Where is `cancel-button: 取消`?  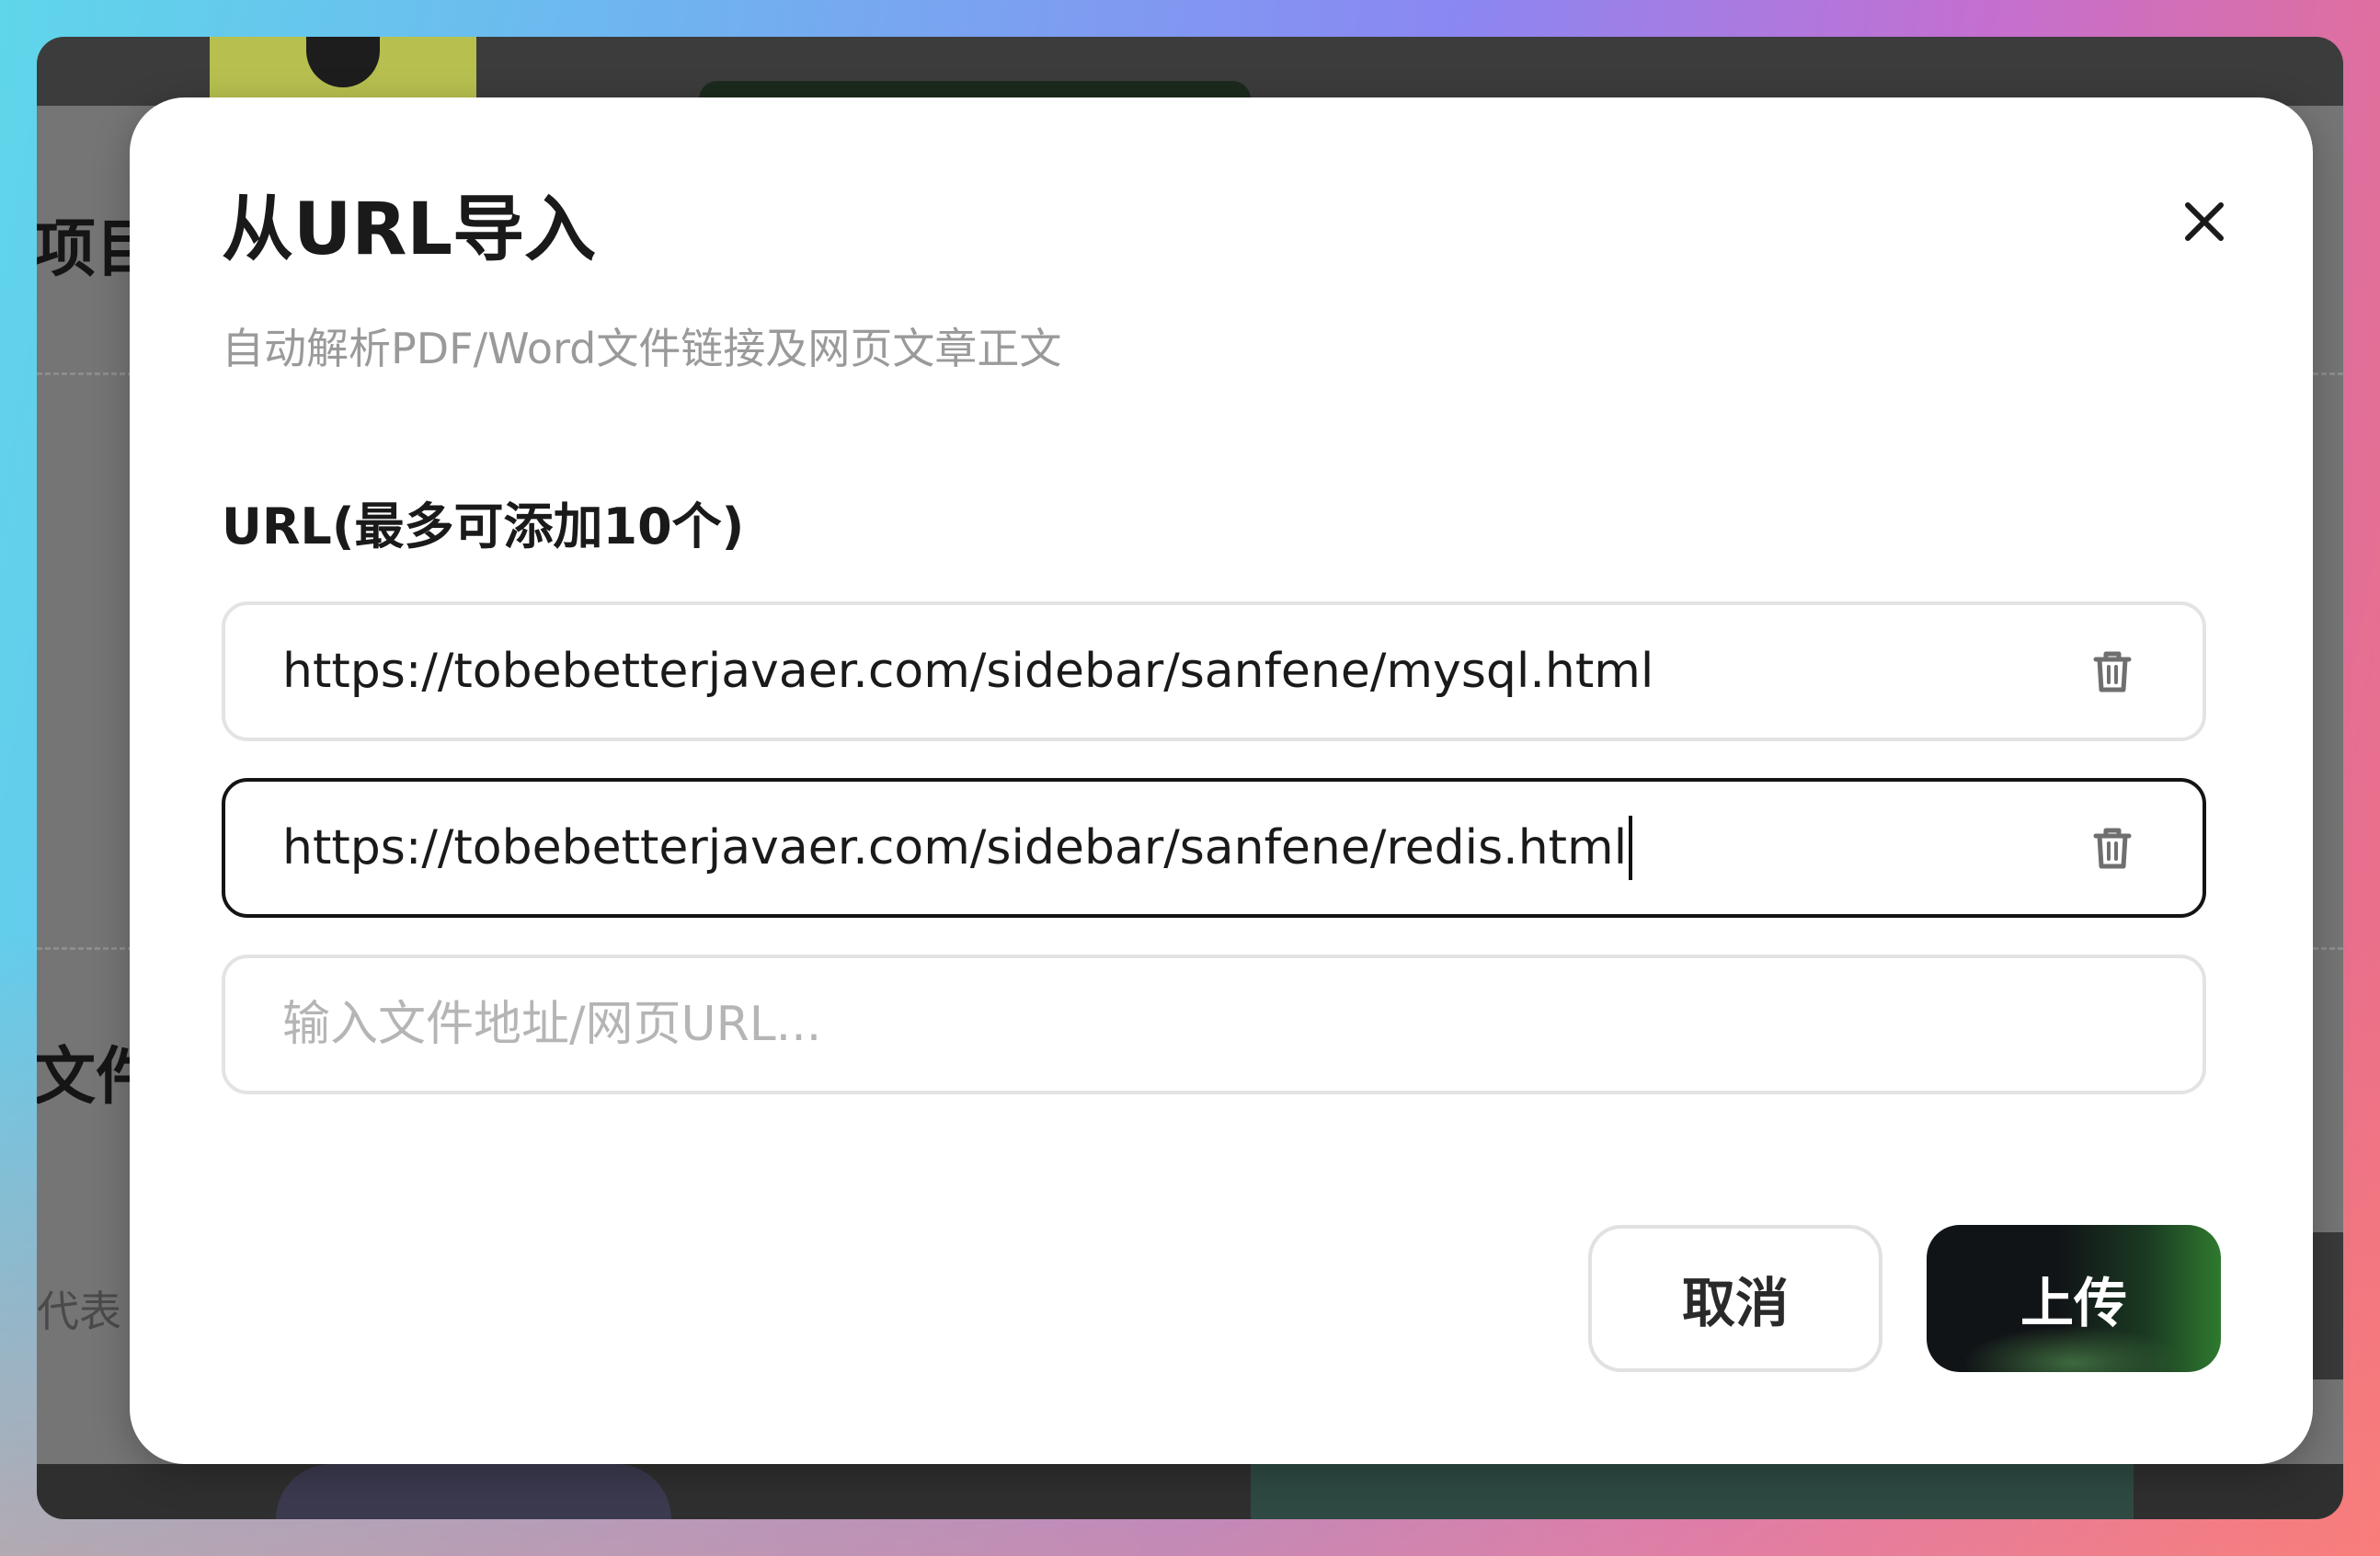
cancel-button: 取消 is located at coordinates (1735, 1298).